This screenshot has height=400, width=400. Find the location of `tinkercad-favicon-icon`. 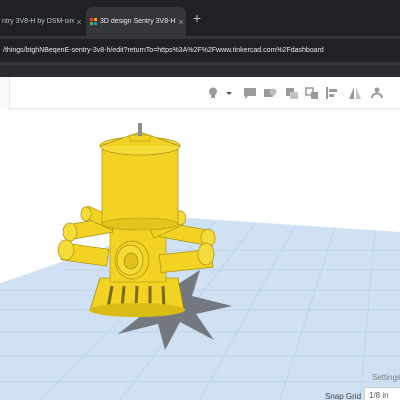

tinkercad-favicon-icon is located at coordinates (93, 21).